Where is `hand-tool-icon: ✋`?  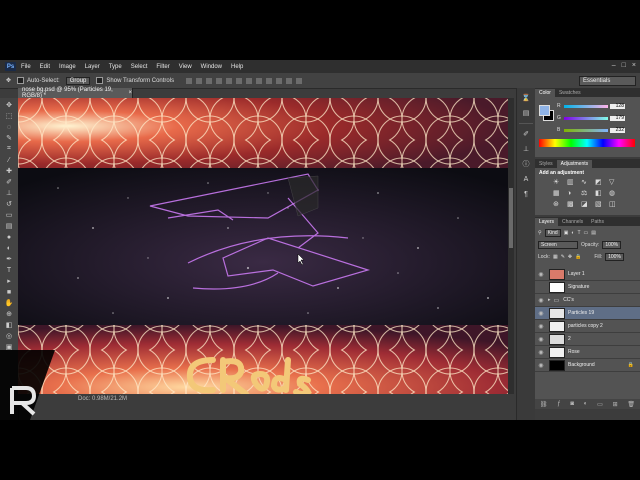 hand-tool-icon: ✋ is located at coordinates (9, 303).